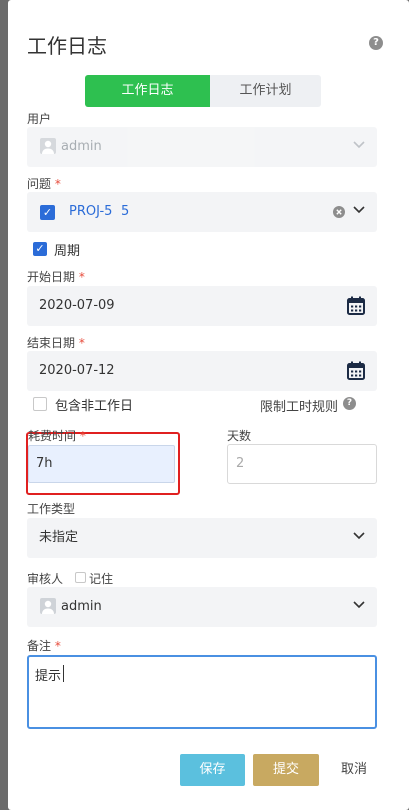 The image size is (409, 810). I want to click on time-spent-input: 7h, so click(101, 464).